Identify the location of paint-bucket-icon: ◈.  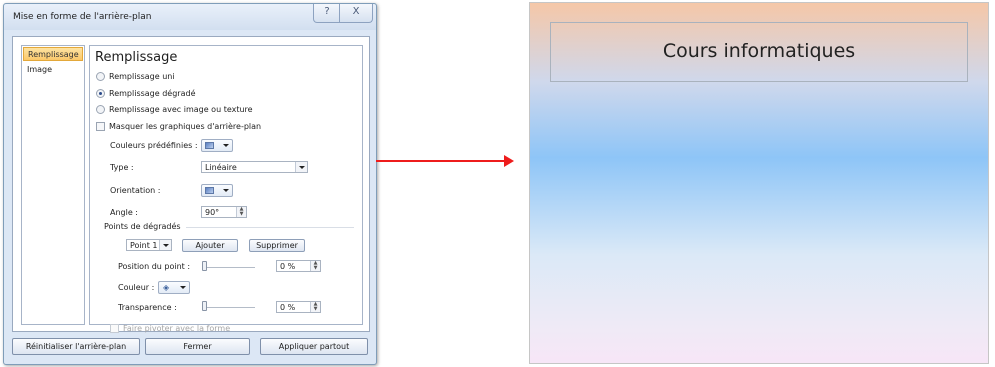
(166, 287).